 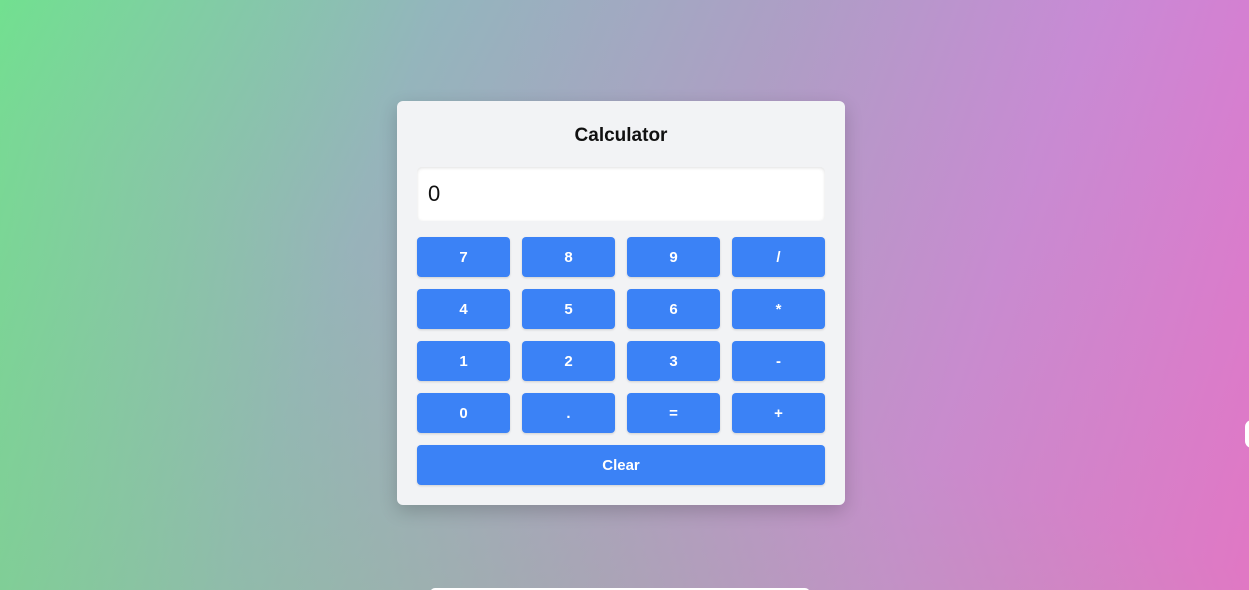 What do you see at coordinates (568, 257) in the screenshot?
I see `key-8: 8` at bounding box center [568, 257].